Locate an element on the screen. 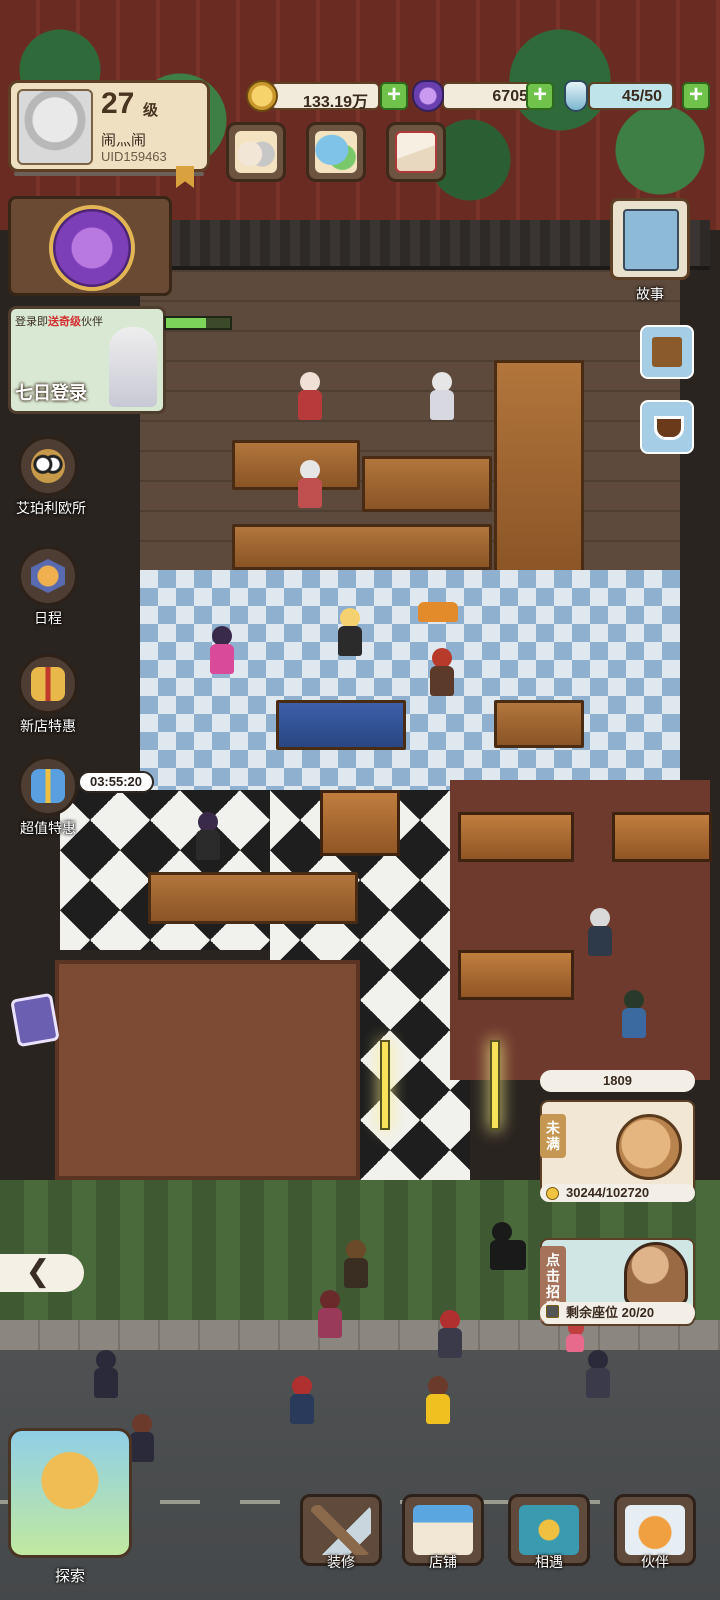  seats-remaining: 剩余座位 20/20 is located at coordinates (617, 1313).